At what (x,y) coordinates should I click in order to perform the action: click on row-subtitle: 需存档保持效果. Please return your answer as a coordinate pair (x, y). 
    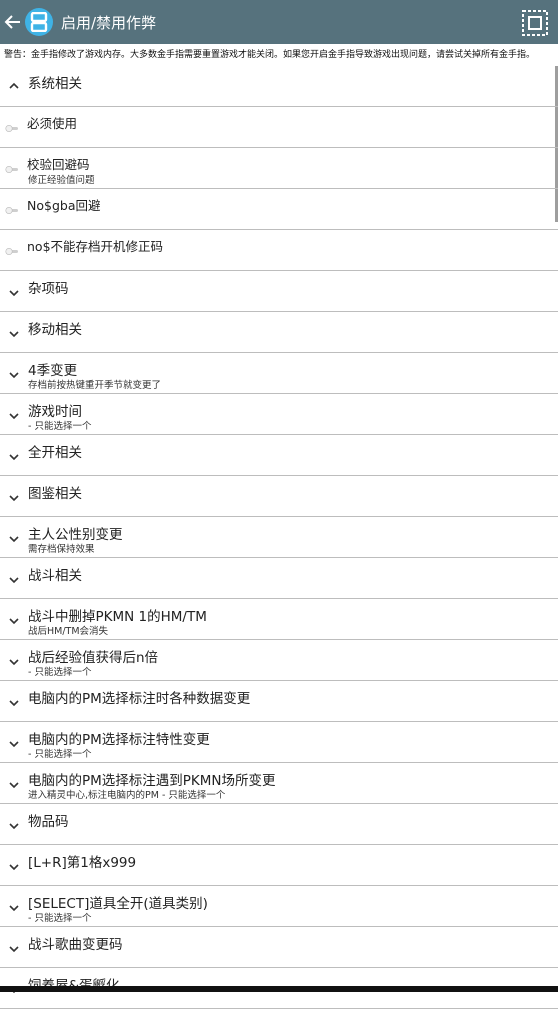
    Looking at the image, I should click on (61, 549).